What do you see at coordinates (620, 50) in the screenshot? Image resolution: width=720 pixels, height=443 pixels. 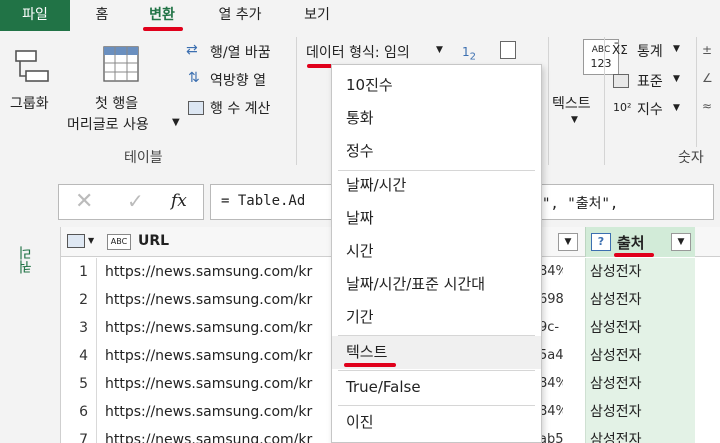 I see `sigma-icon: X̄Σ` at bounding box center [620, 50].